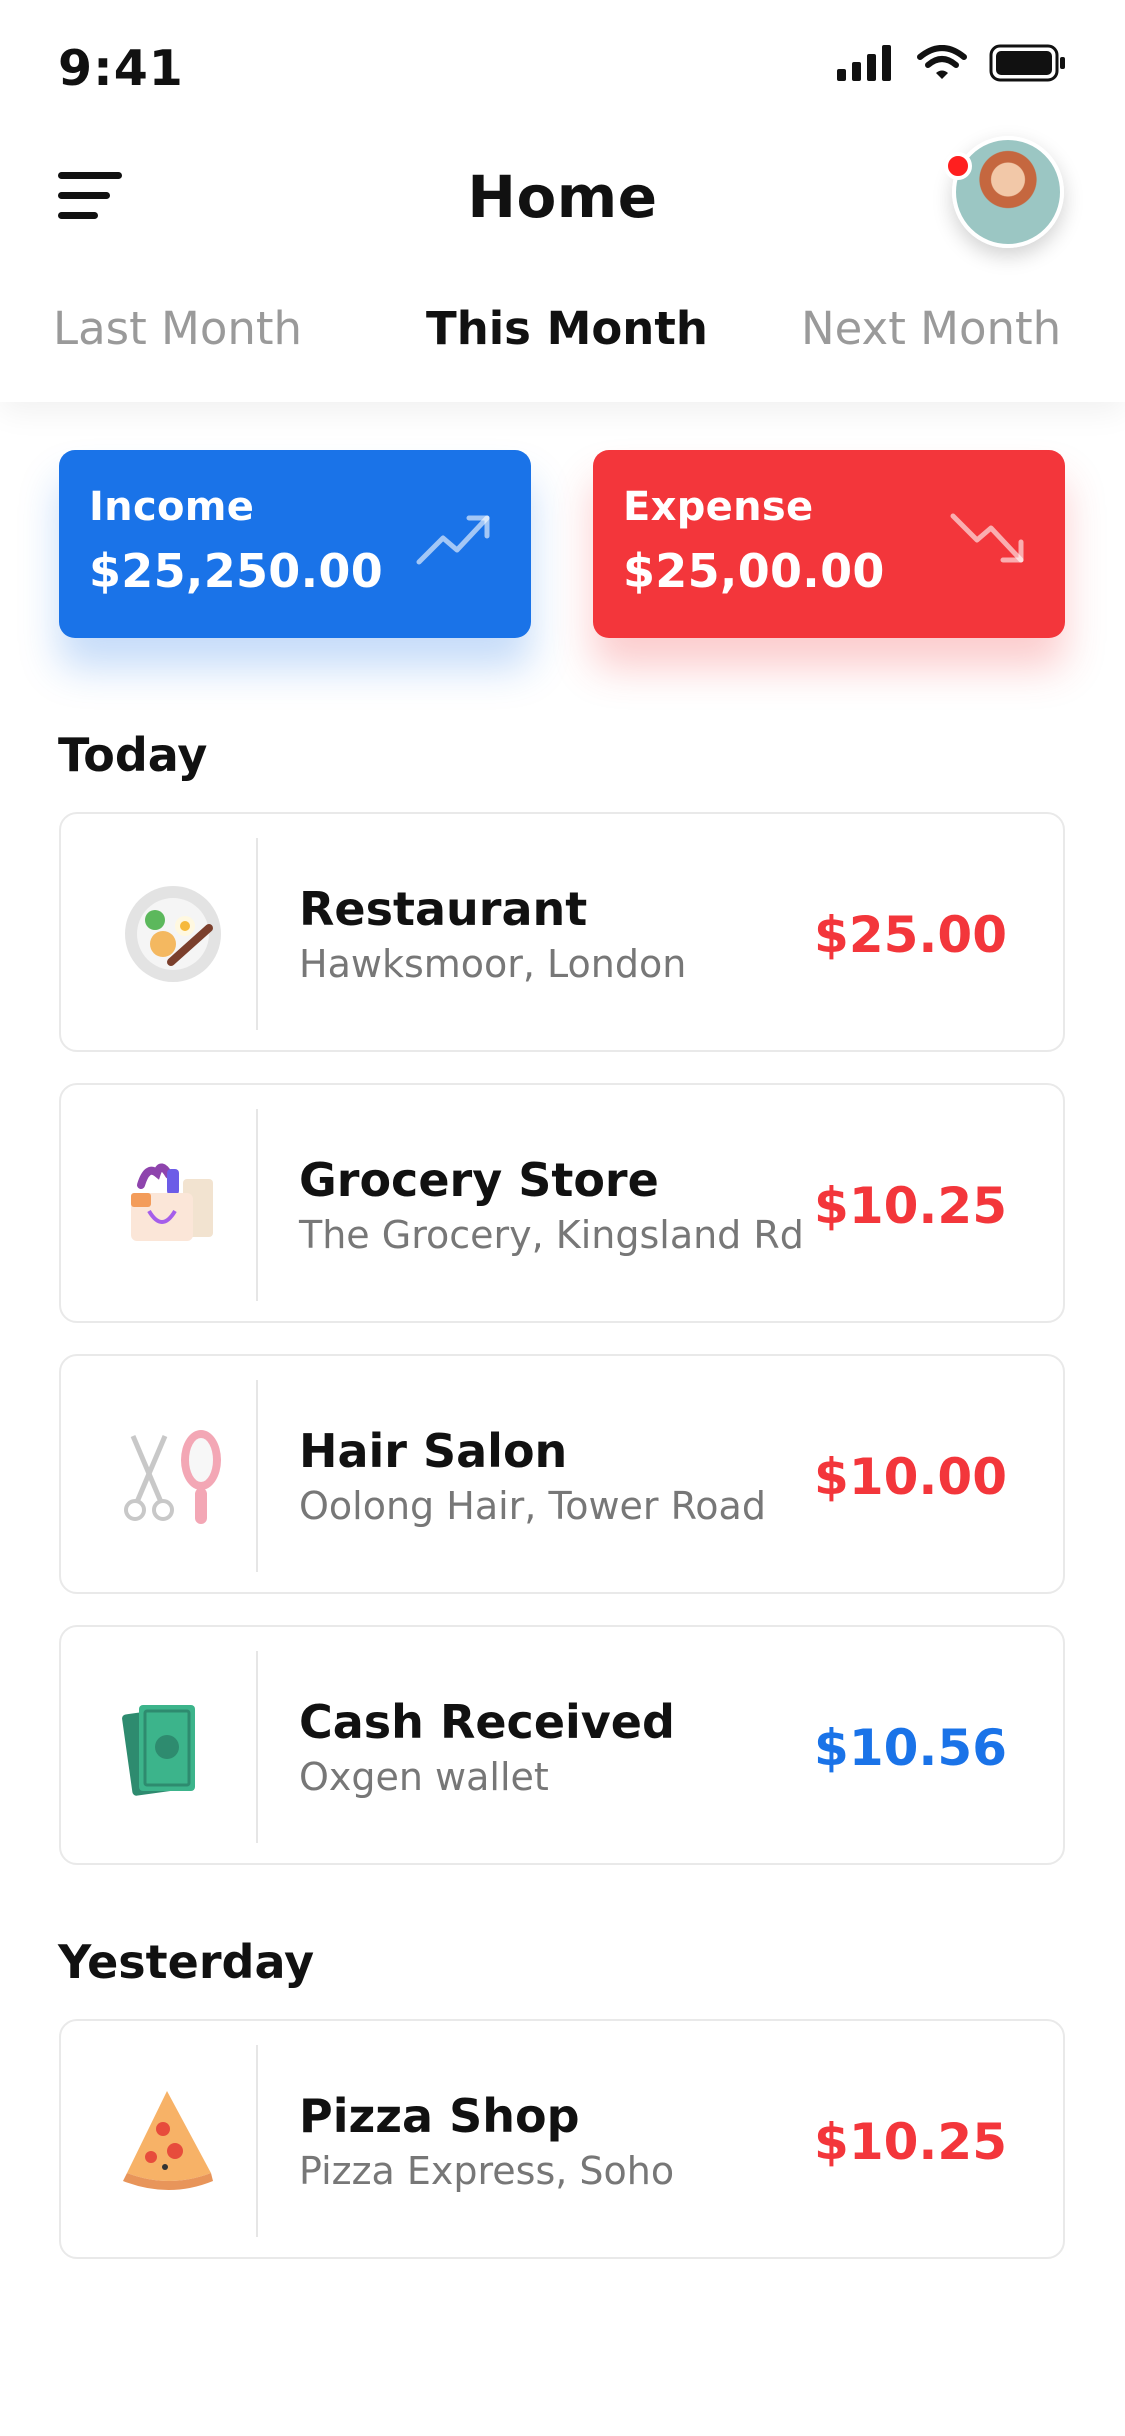 The height and width of the screenshot is (2436, 1125). Describe the element at coordinates (551, 1235) in the screenshot. I see `transaction-subtitle: The Grocery, Kingsland Rd` at that location.